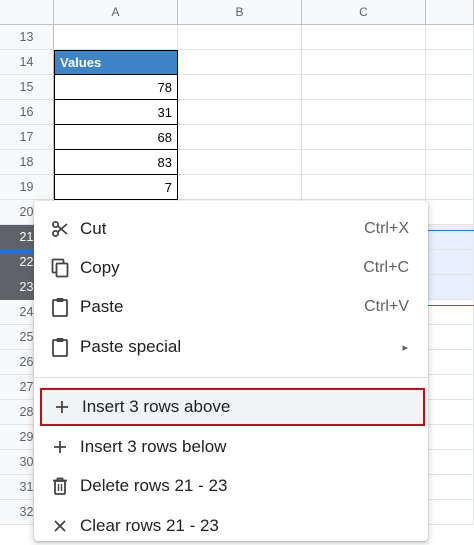 This screenshot has width=474, height=545. What do you see at coordinates (149, 525) in the screenshot?
I see `menu-item-label: Clear rows 21 - 23` at bounding box center [149, 525].